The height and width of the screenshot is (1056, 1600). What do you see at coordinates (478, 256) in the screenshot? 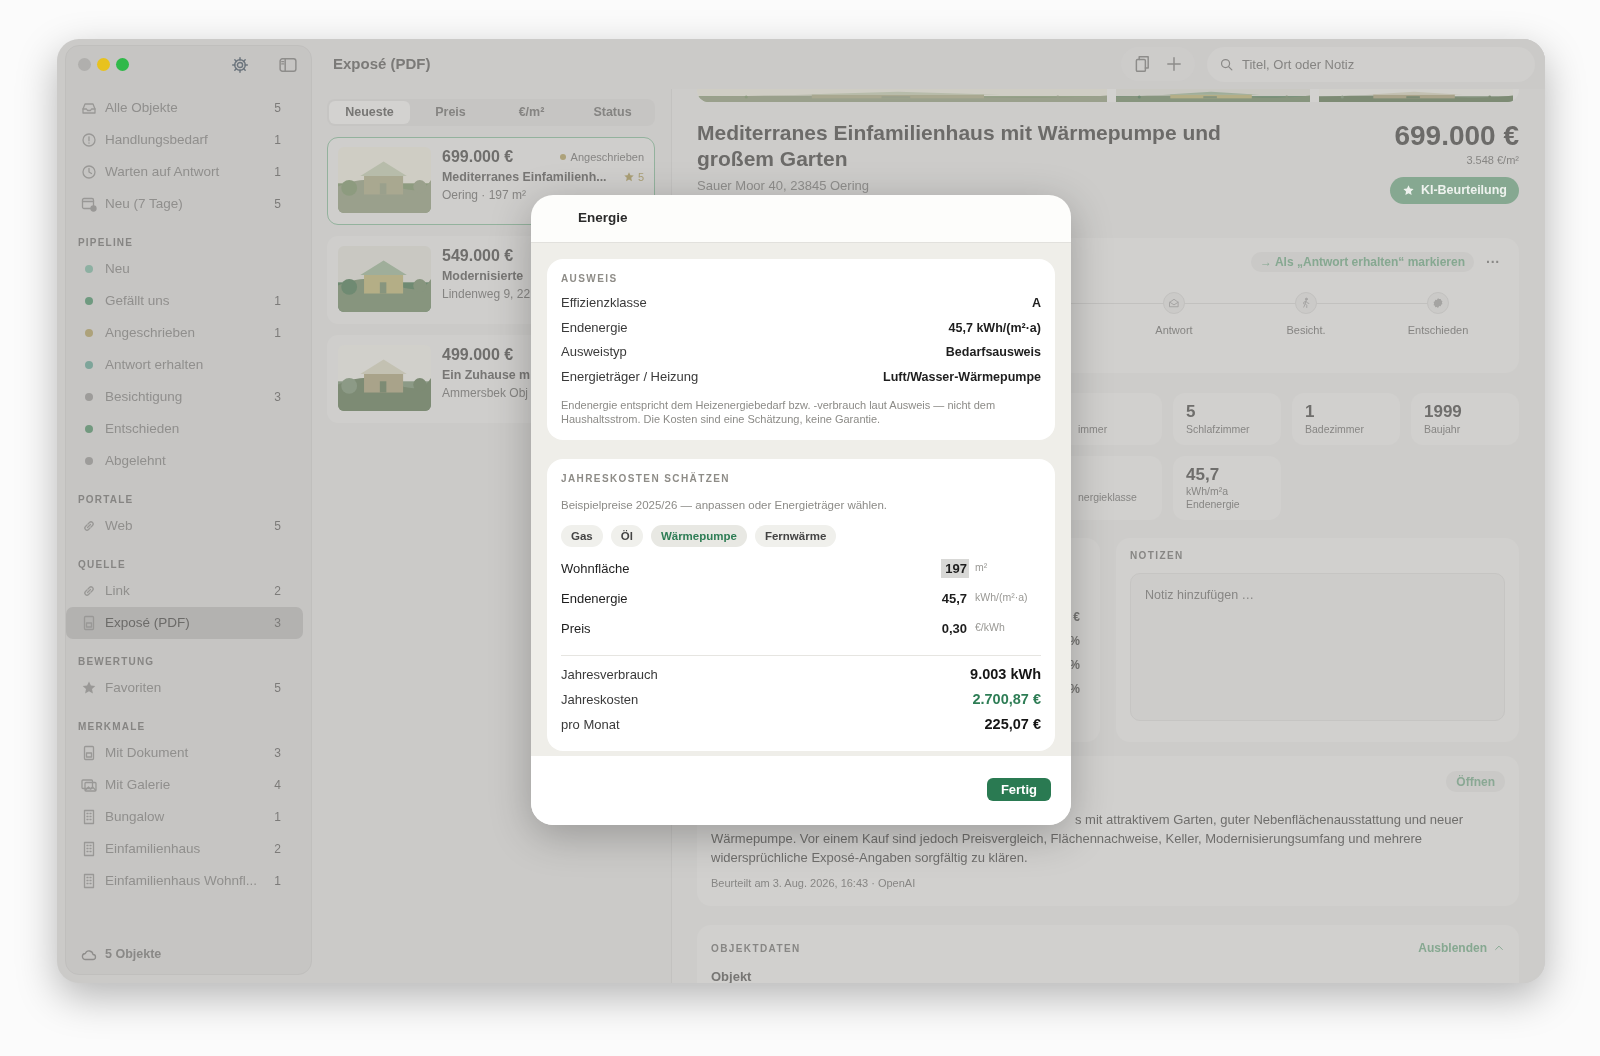
I see `listing-price: 549.000 €` at bounding box center [478, 256].